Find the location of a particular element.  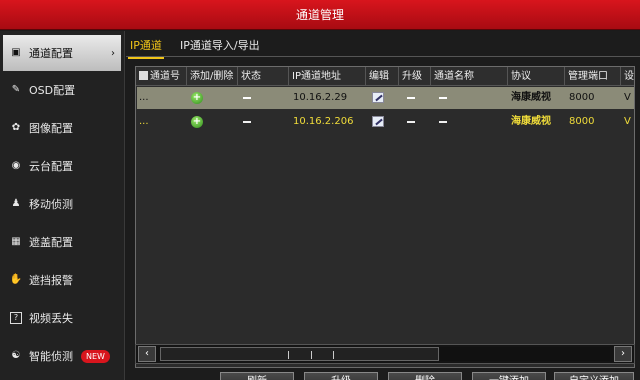

sidebar-item-label: OSD配置 is located at coordinates (52, 90).